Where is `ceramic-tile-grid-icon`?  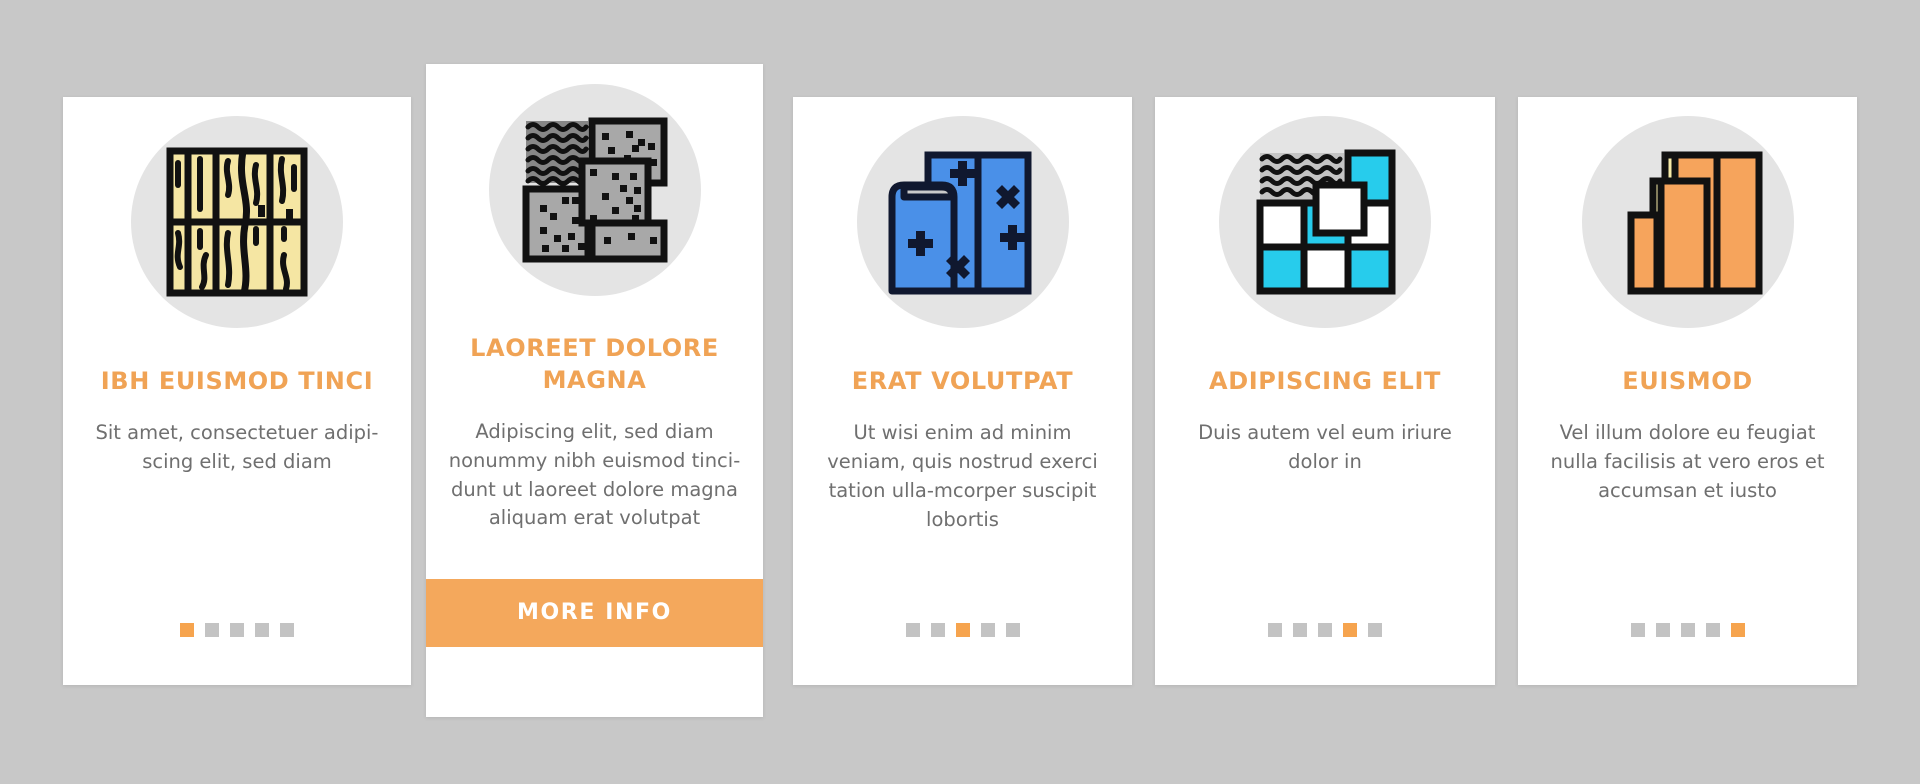
ceramic-tile-grid-icon is located at coordinates (1326, 222).